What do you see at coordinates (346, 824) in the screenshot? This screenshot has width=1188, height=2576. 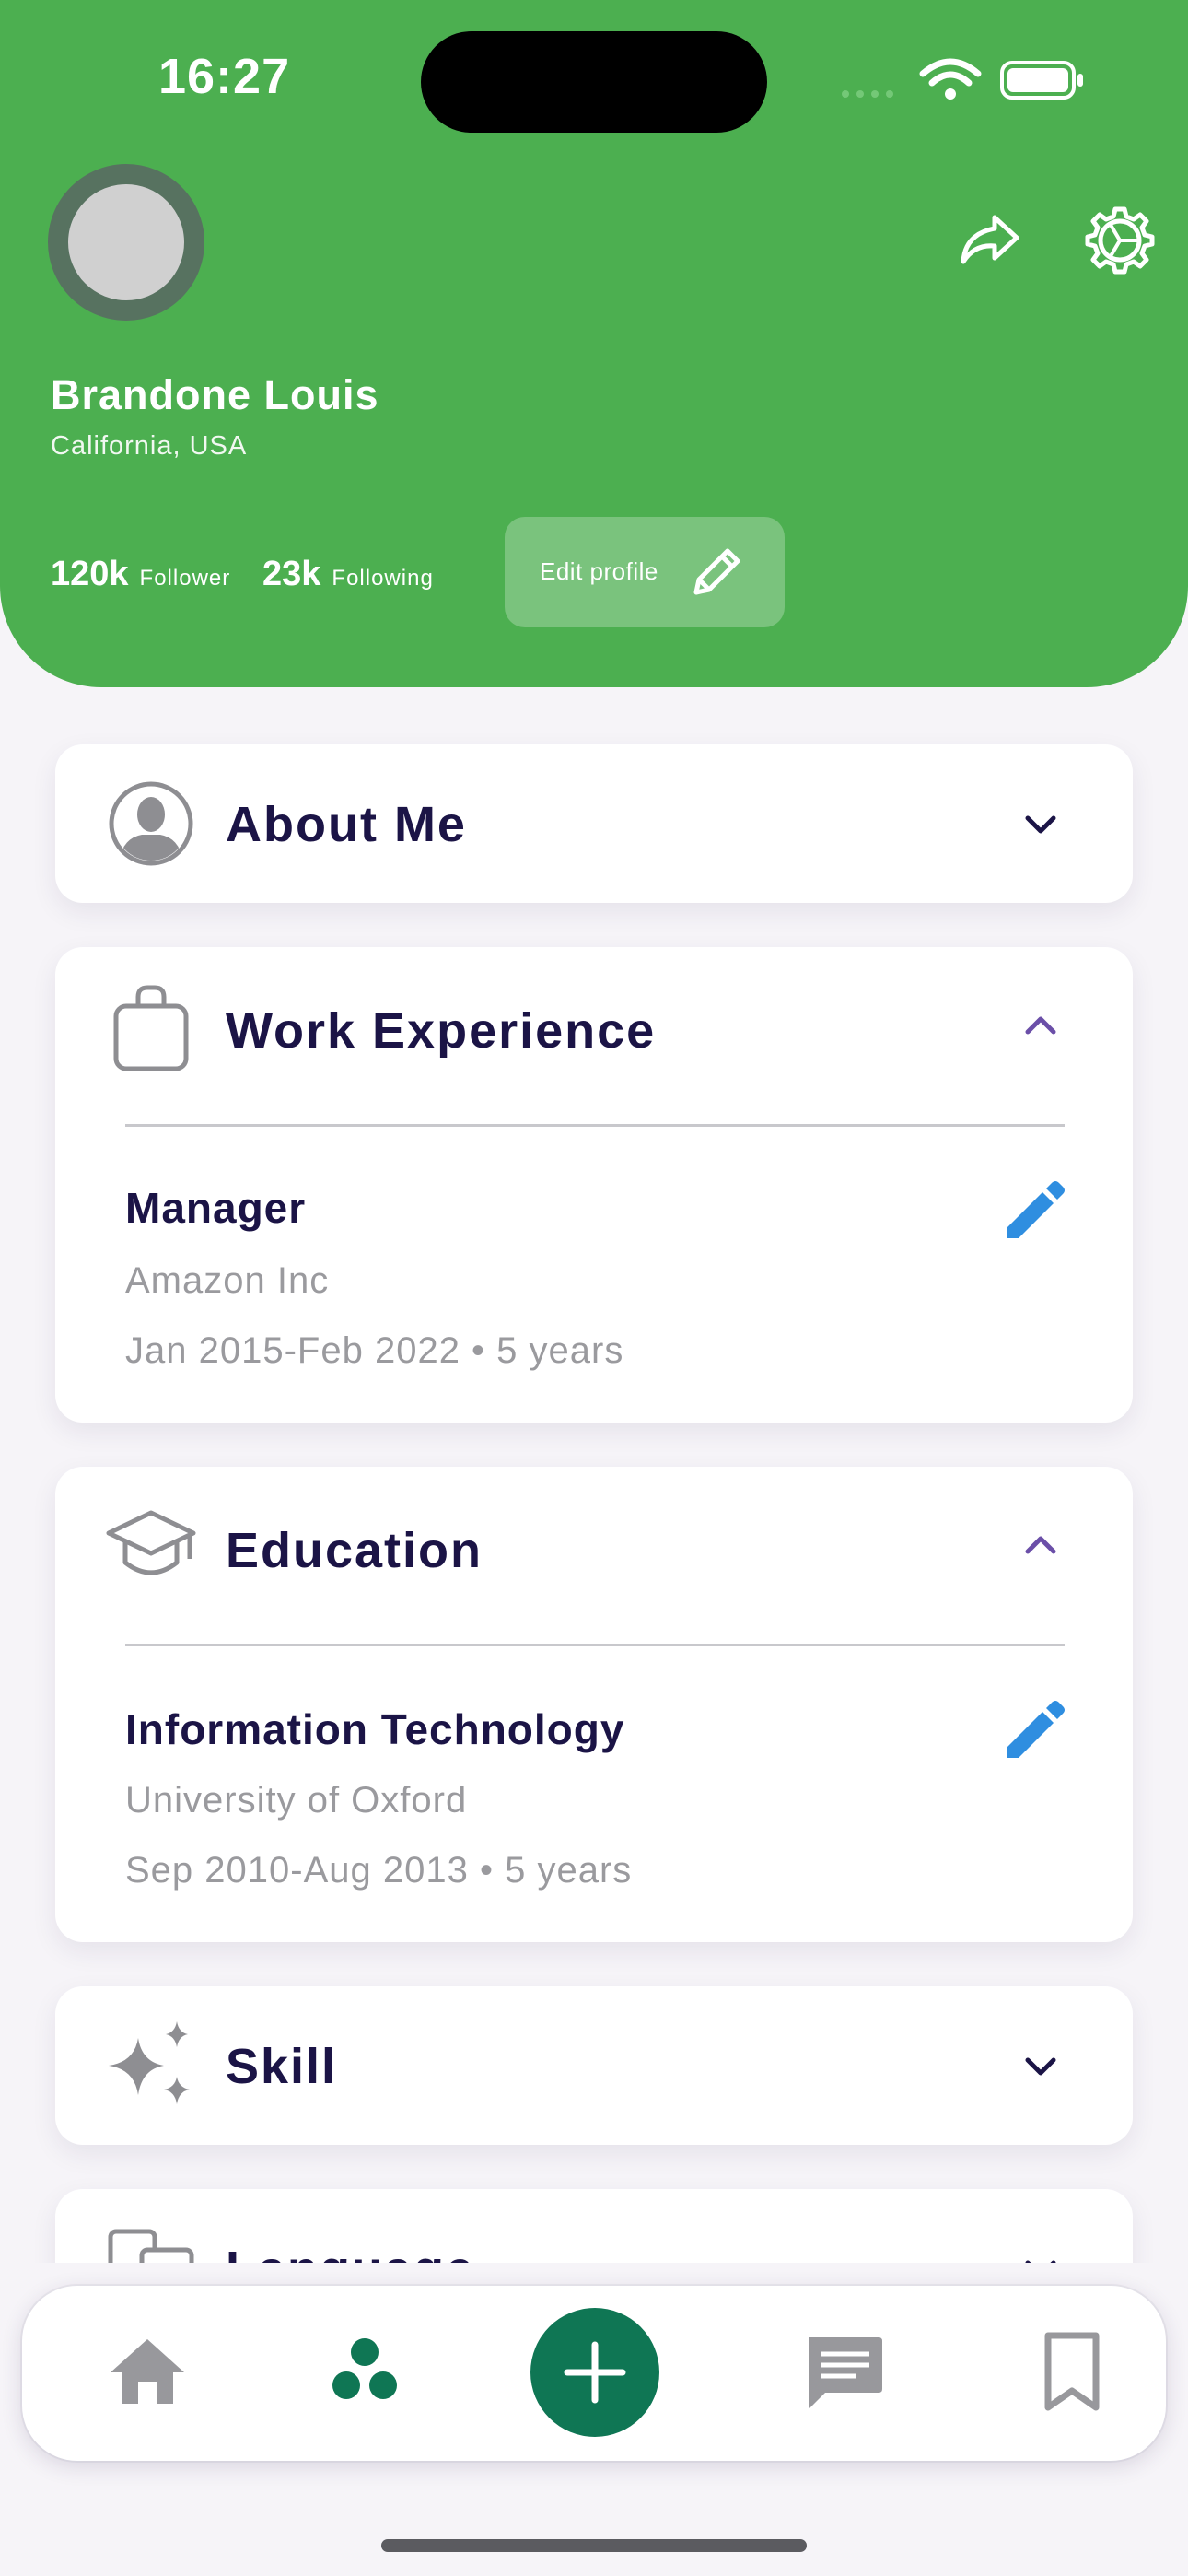 I see `about-me-title: About Me` at bounding box center [346, 824].